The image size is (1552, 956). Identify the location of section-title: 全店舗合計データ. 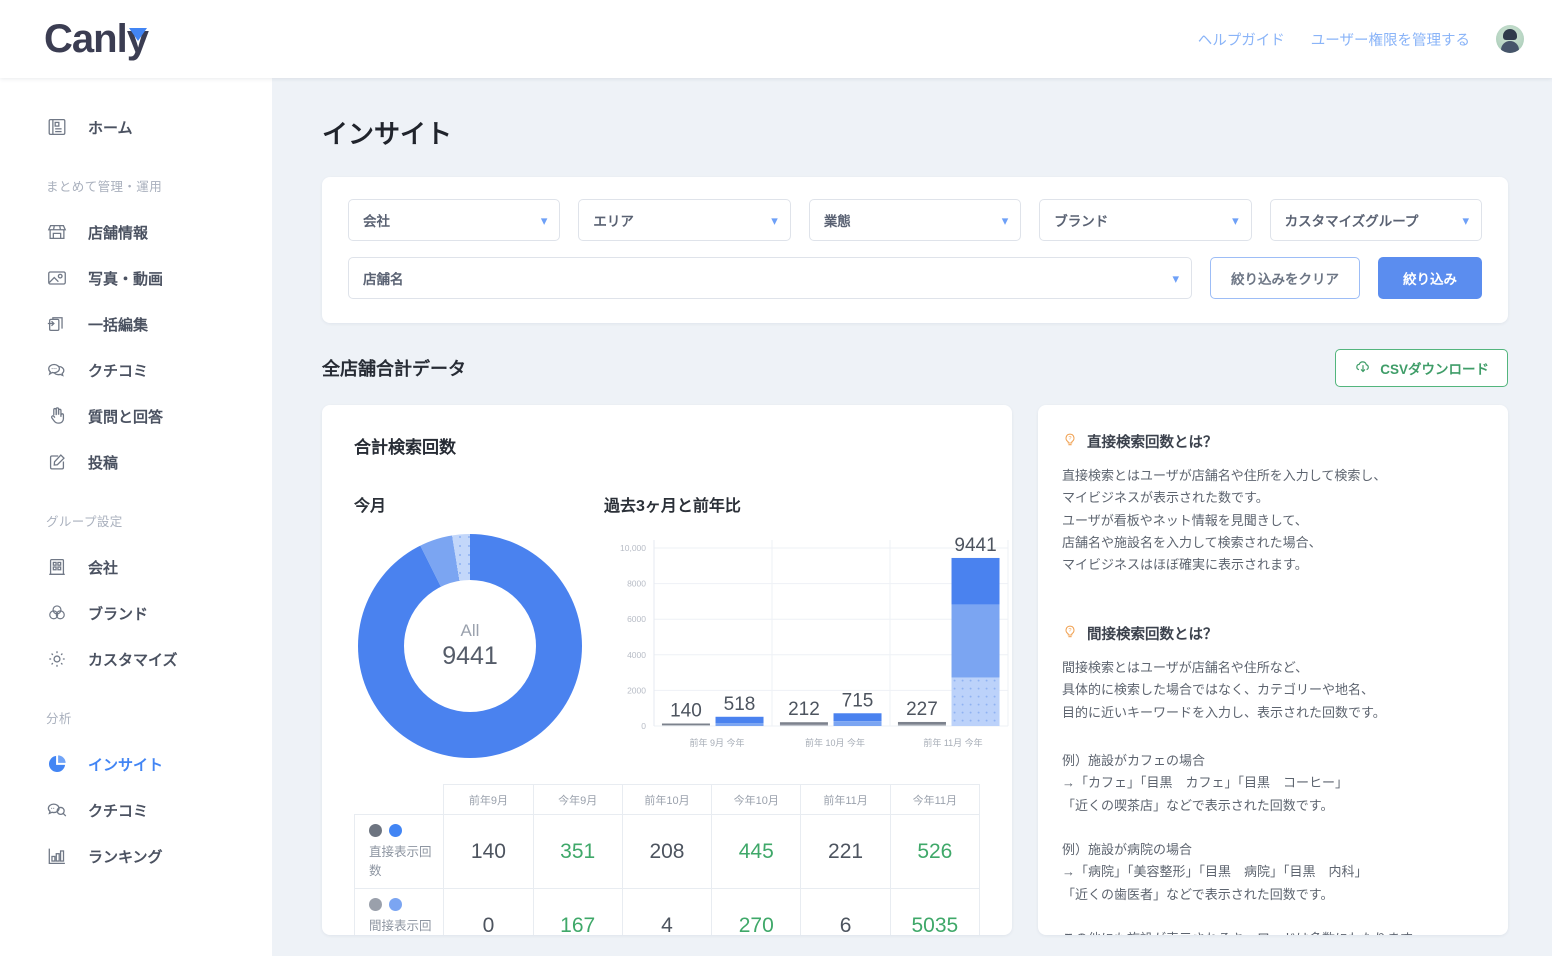
(394, 369).